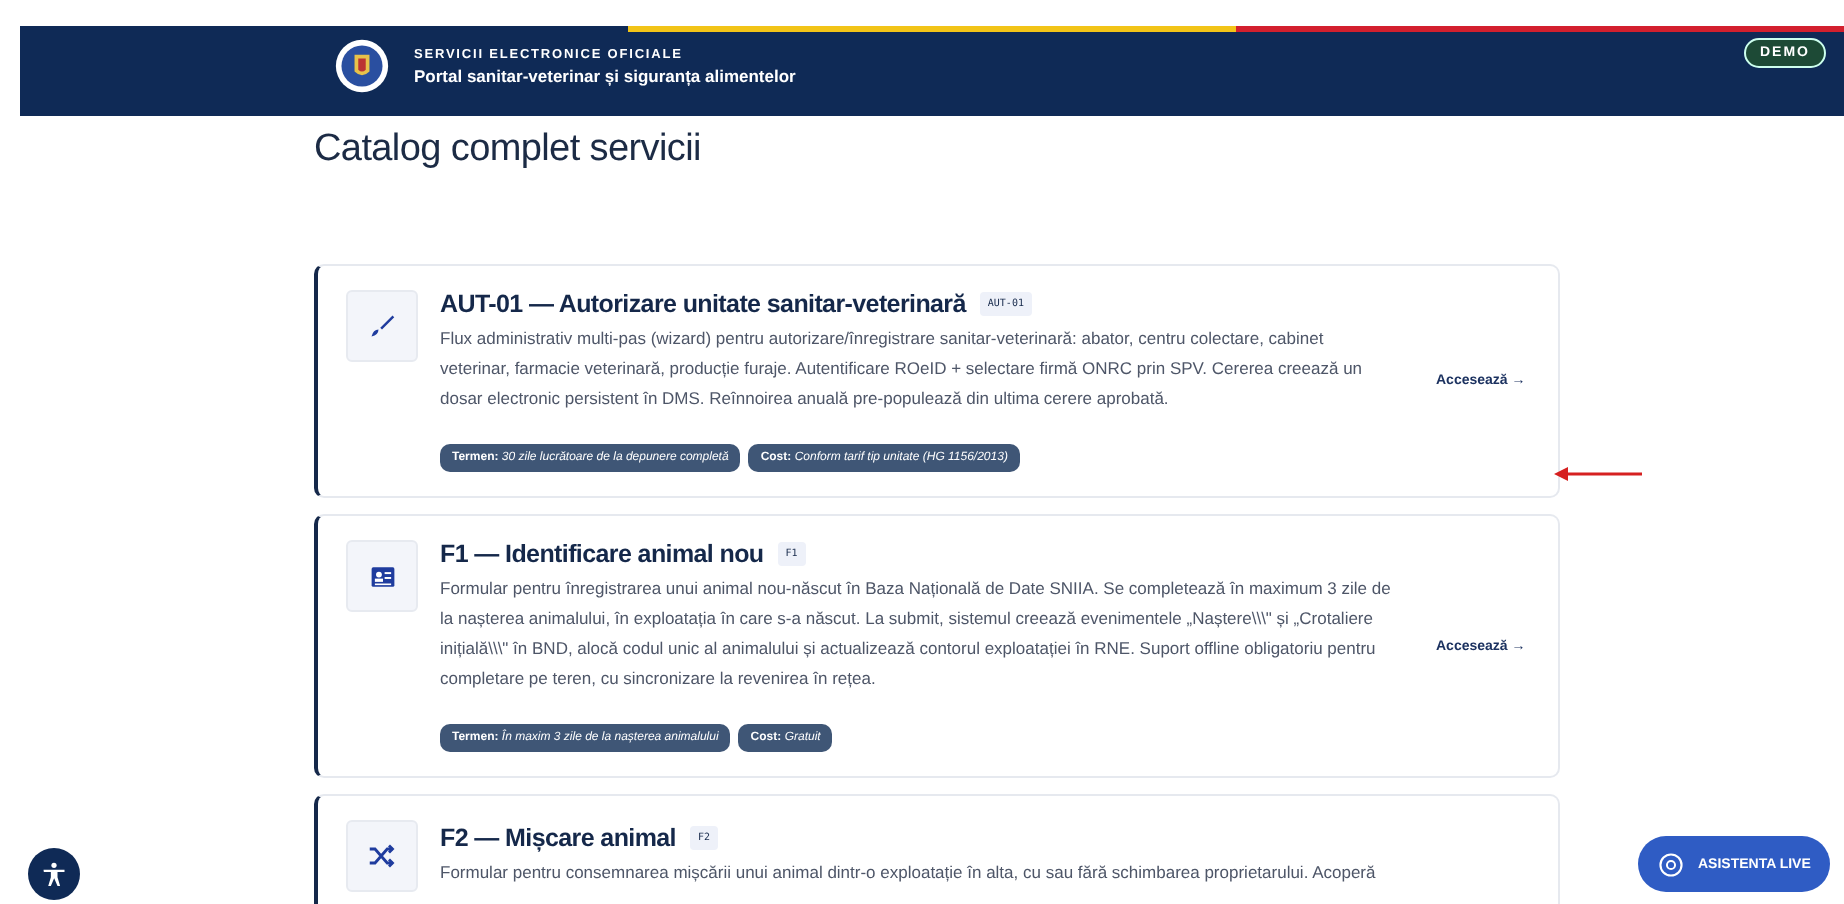  Describe the element at coordinates (558, 838) in the screenshot. I see `service-title: F2 — Mișcare animal` at that location.